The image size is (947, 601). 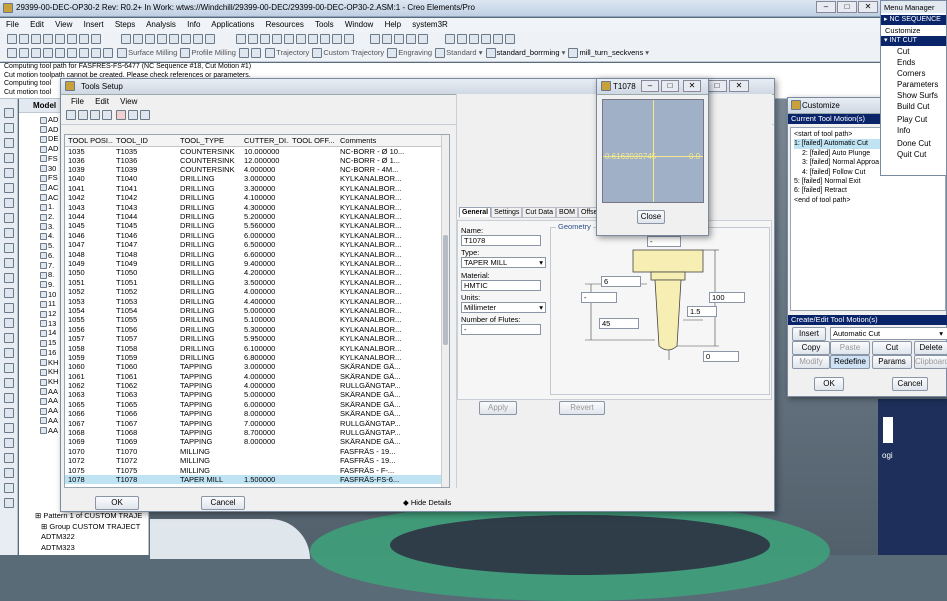 What do you see at coordinates (440, 53) in the screenshot?
I see `standard-icon` at bounding box center [440, 53].